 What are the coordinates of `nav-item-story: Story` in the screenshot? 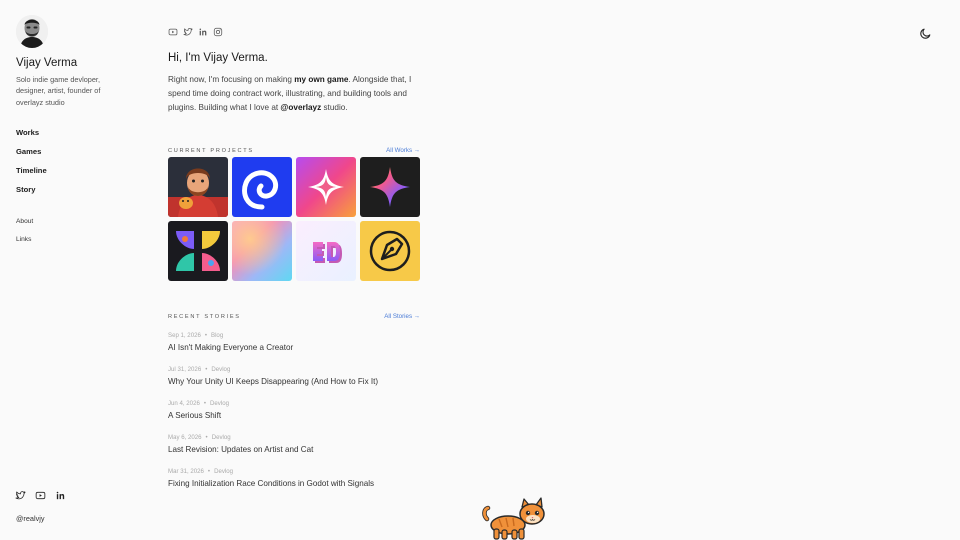 It's located at (31, 193).